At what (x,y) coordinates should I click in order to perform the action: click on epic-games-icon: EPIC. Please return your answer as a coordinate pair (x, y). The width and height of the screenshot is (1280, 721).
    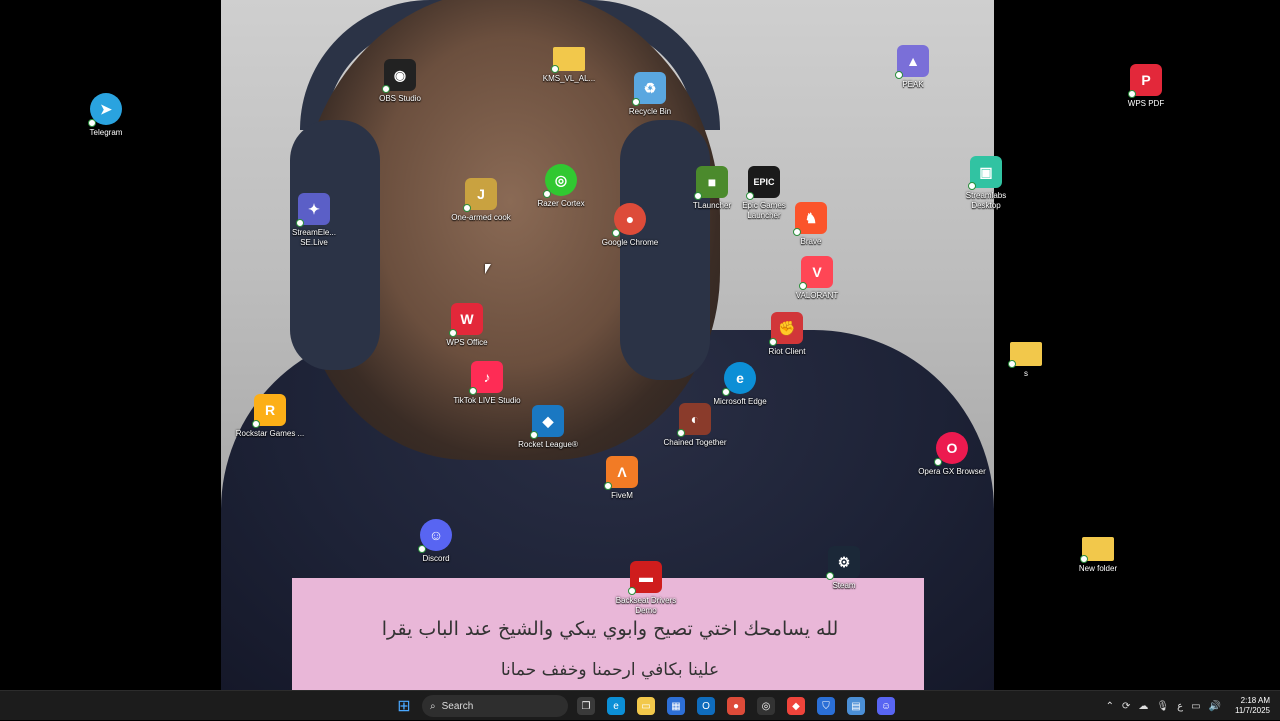
    Looking at the image, I should click on (763, 183).